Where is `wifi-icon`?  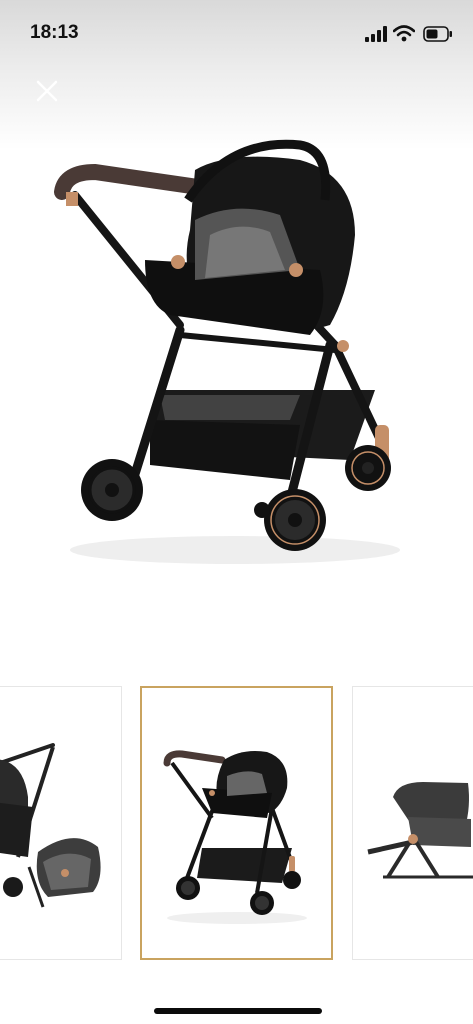 wifi-icon is located at coordinates (404, 33).